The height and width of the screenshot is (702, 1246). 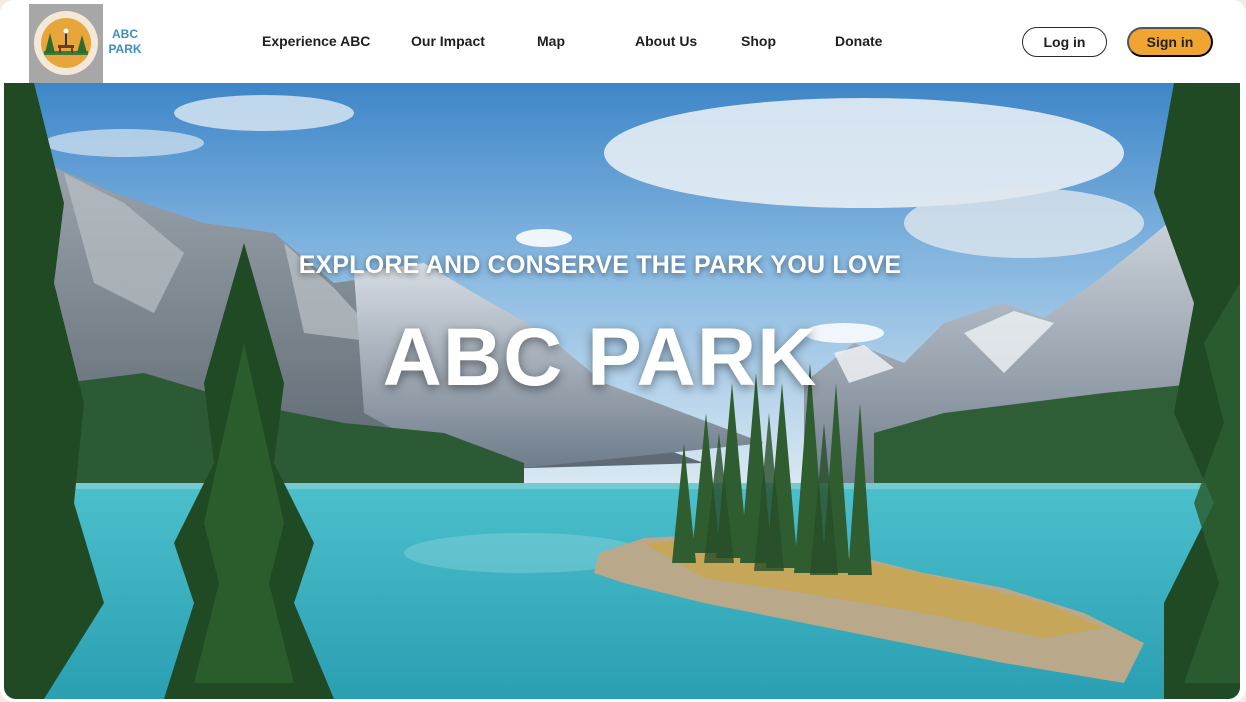 What do you see at coordinates (551, 41) in the screenshot?
I see `nav-map: Map` at bounding box center [551, 41].